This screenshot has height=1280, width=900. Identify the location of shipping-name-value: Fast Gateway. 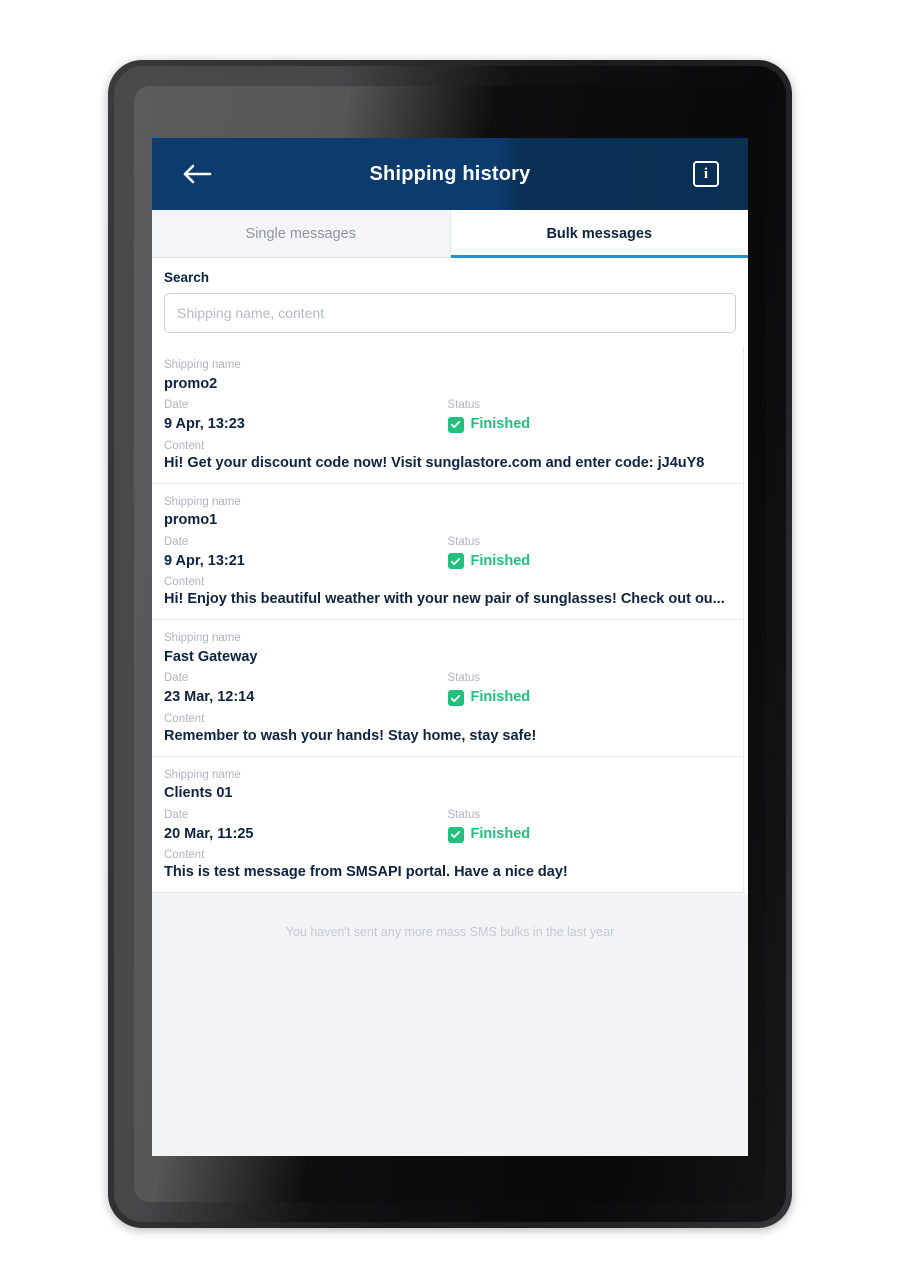
(211, 656).